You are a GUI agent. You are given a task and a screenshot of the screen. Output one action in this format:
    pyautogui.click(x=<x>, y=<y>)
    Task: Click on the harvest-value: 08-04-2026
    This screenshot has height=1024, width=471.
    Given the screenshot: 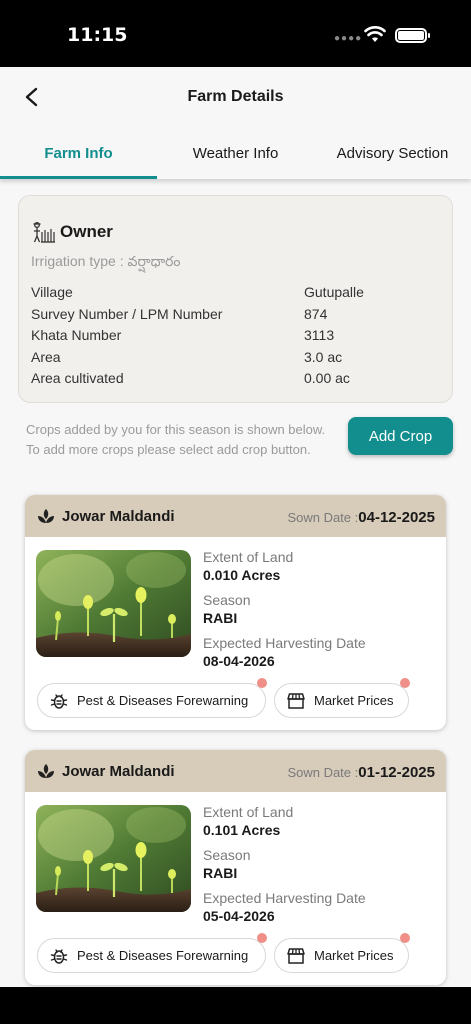 What is the action you would take?
    pyautogui.click(x=239, y=661)
    